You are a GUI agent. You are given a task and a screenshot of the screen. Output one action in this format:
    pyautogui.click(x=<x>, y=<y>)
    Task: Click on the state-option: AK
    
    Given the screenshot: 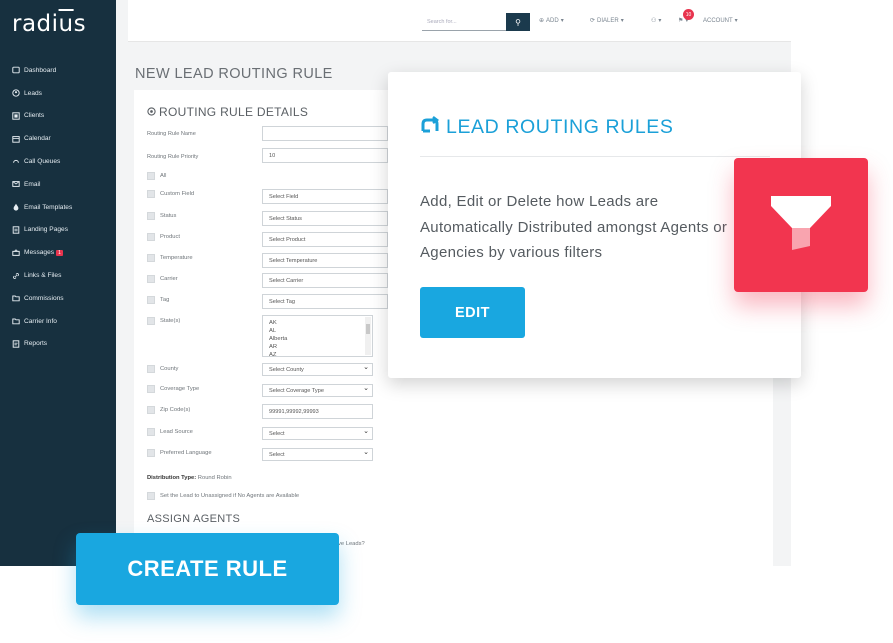 What is the action you would take?
    pyautogui.click(x=317, y=323)
    